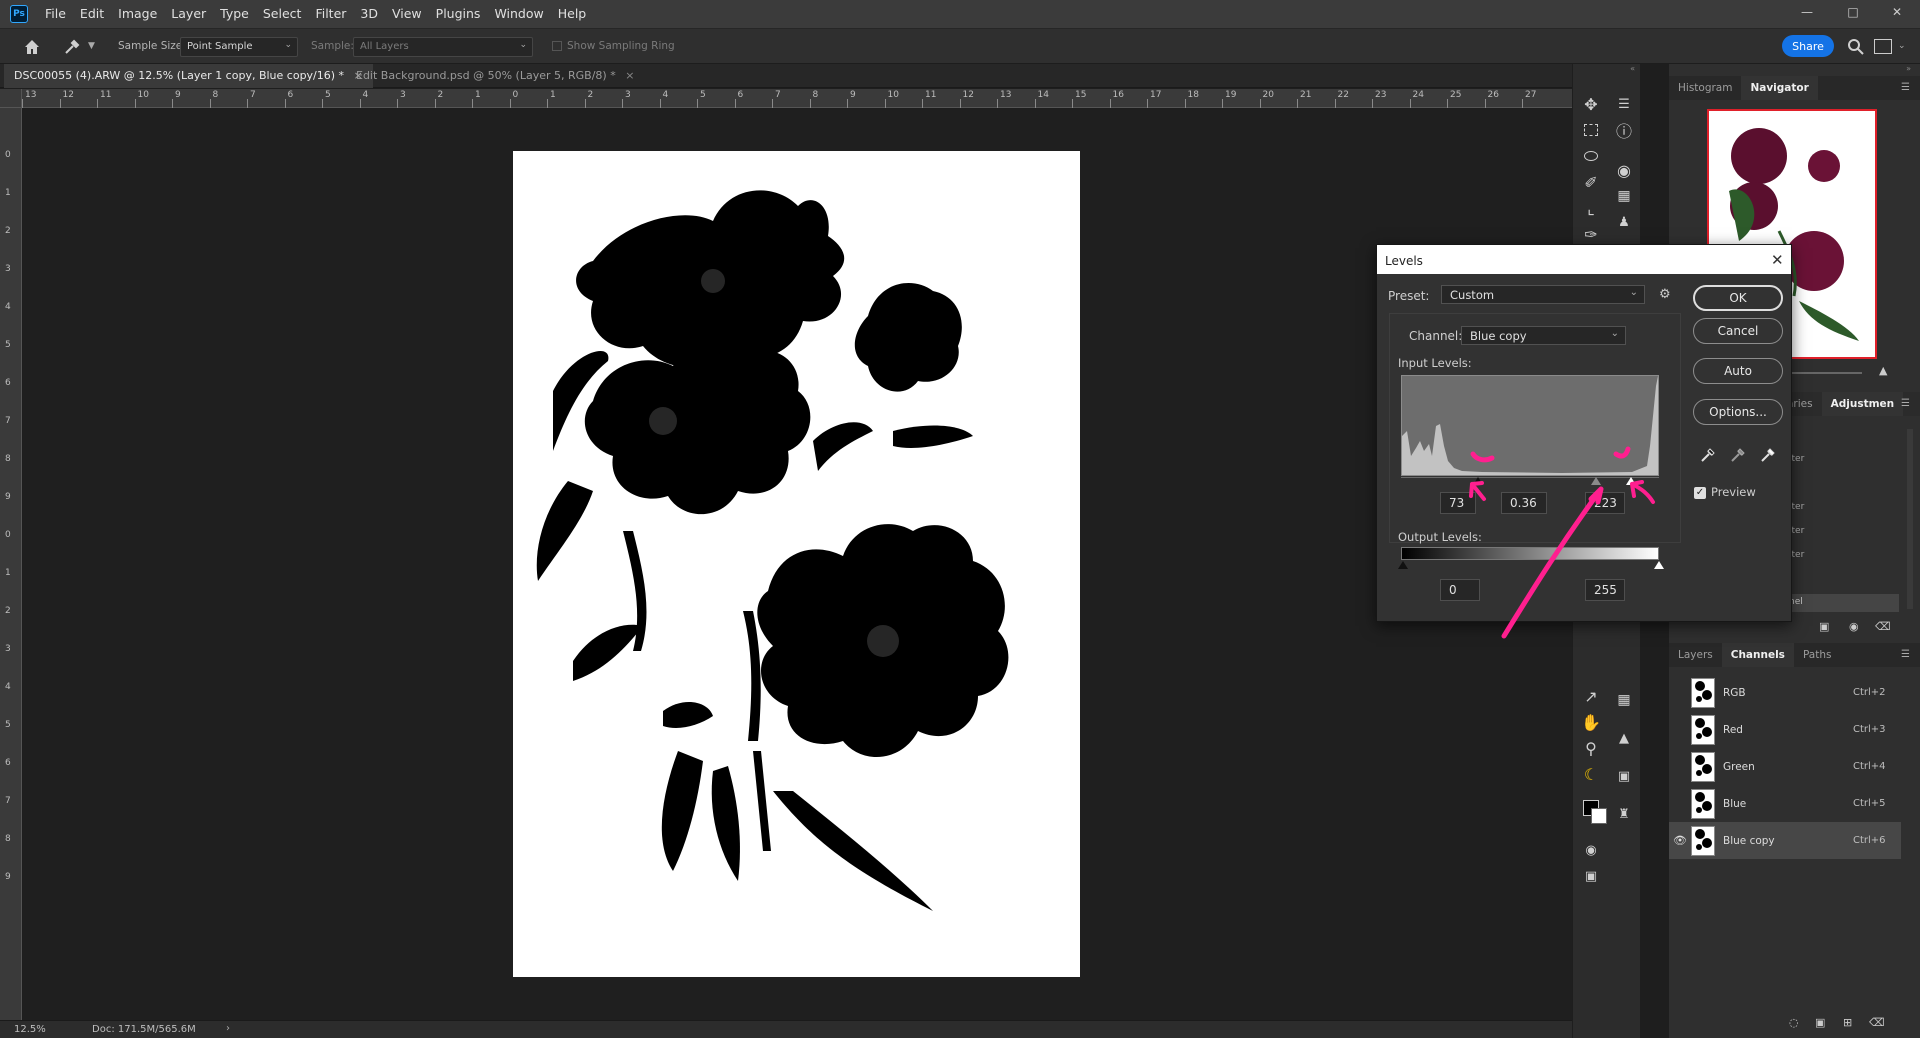 This screenshot has height=1038, width=1920. Describe the element at coordinates (629, 75) in the screenshot. I see `close-tab-icon: ×` at that location.